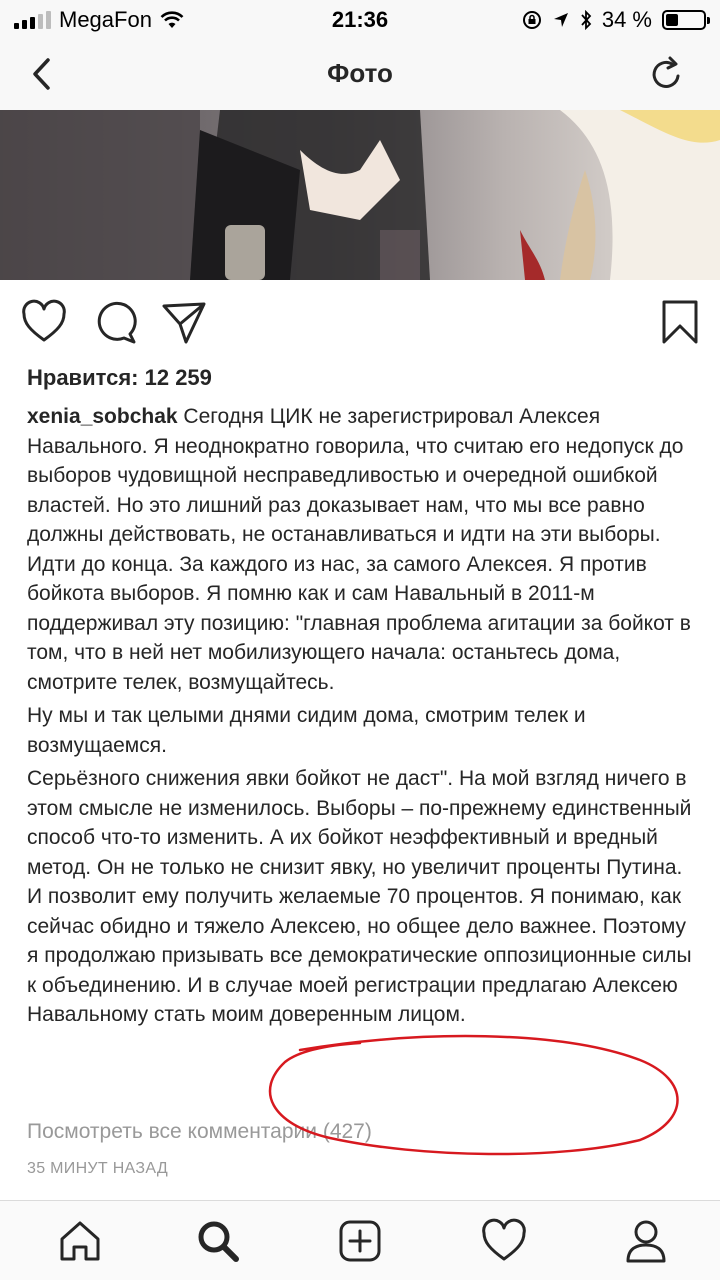  Describe the element at coordinates (666, 74) in the screenshot. I see `refresh-icon` at that location.